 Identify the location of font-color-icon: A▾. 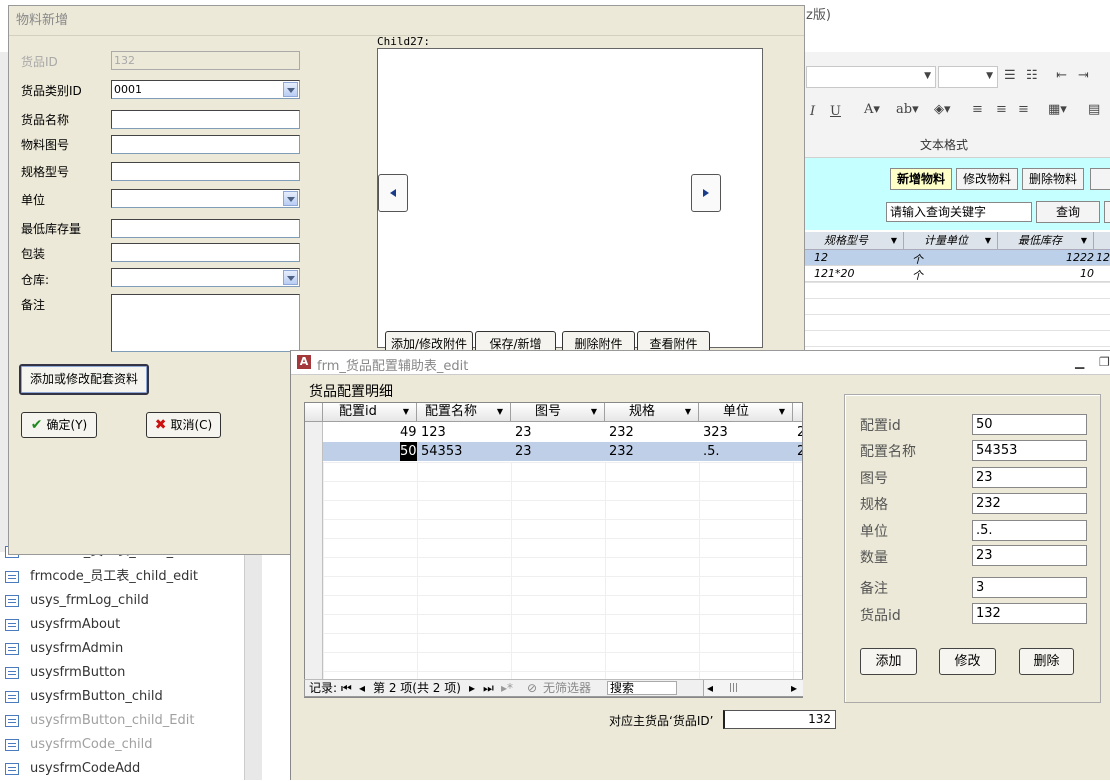
(872, 109).